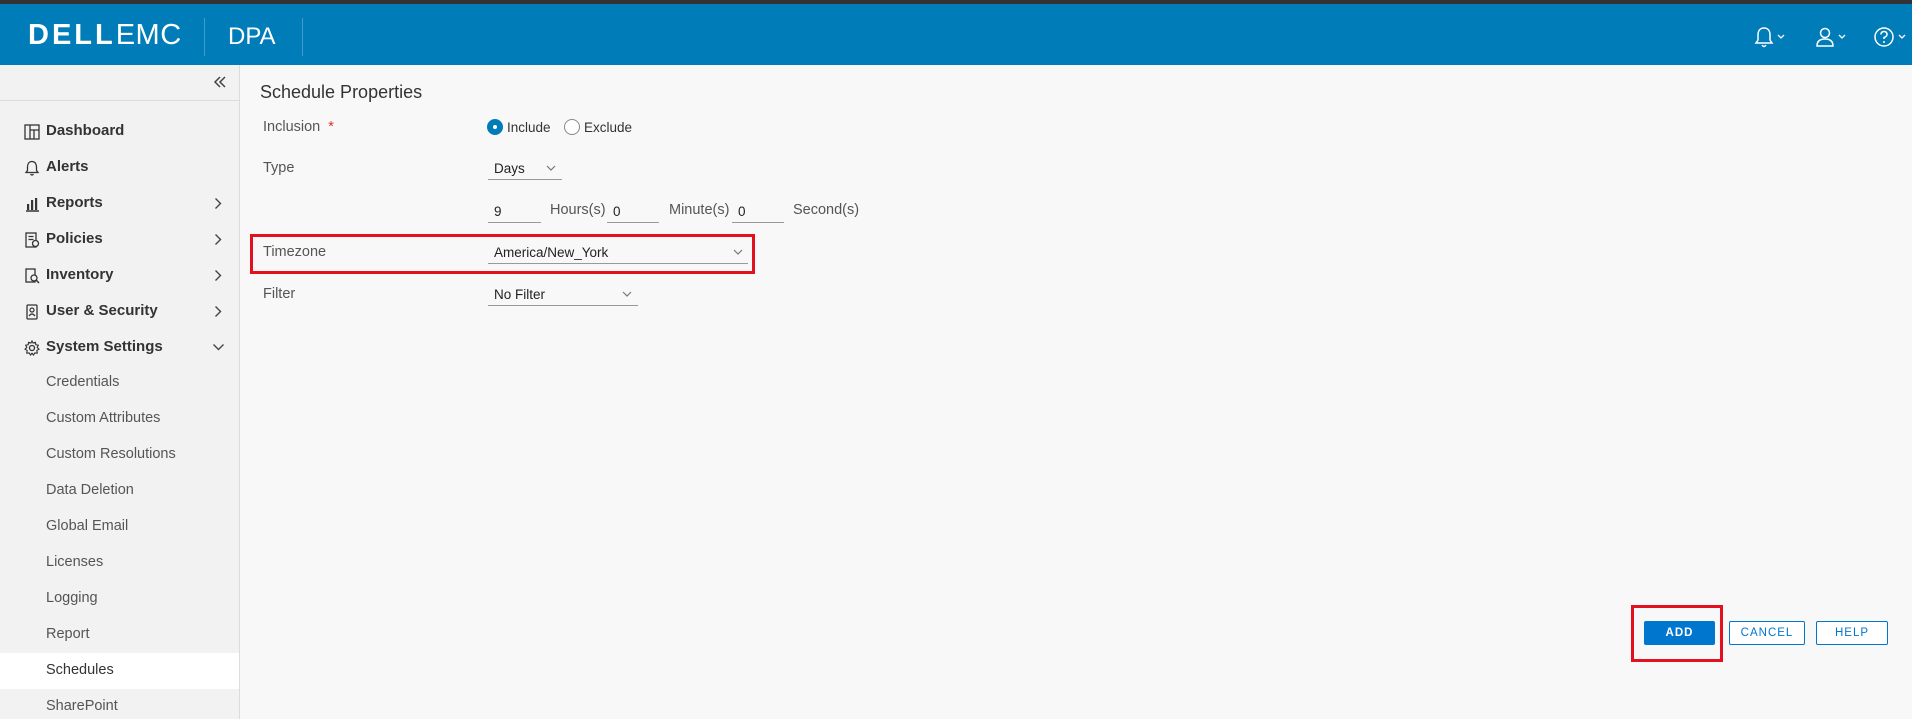 The height and width of the screenshot is (719, 1912). What do you see at coordinates (252, 36) in the screenshot?
I see `product-name: DPA` at bounding box center [252, 36].